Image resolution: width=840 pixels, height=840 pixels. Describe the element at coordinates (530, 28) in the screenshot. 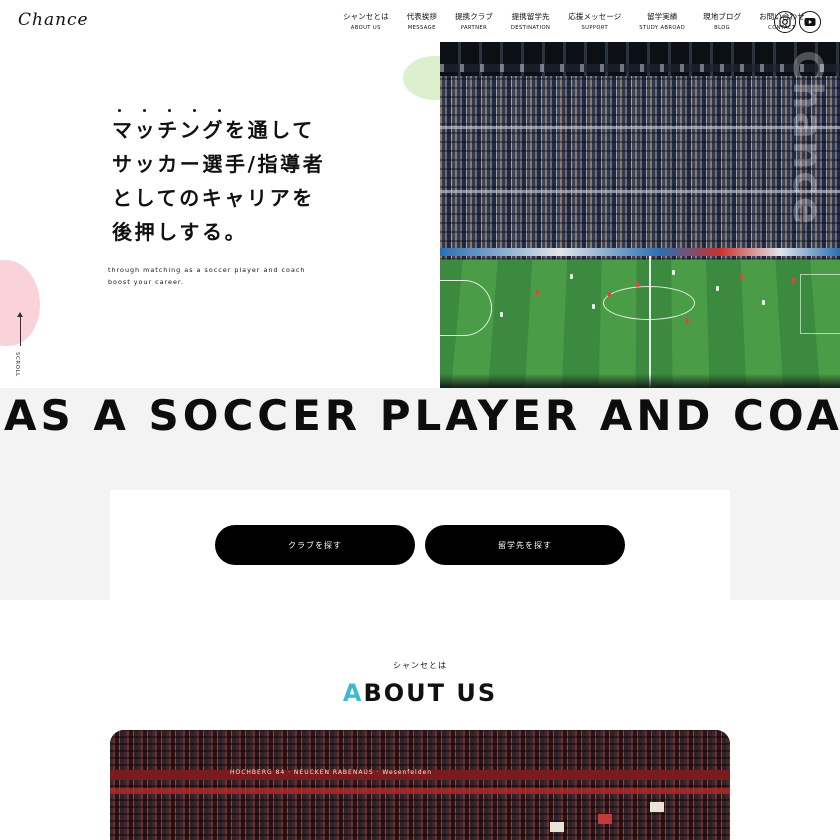

I see `nav-label-en: DESTINATION` at that location.